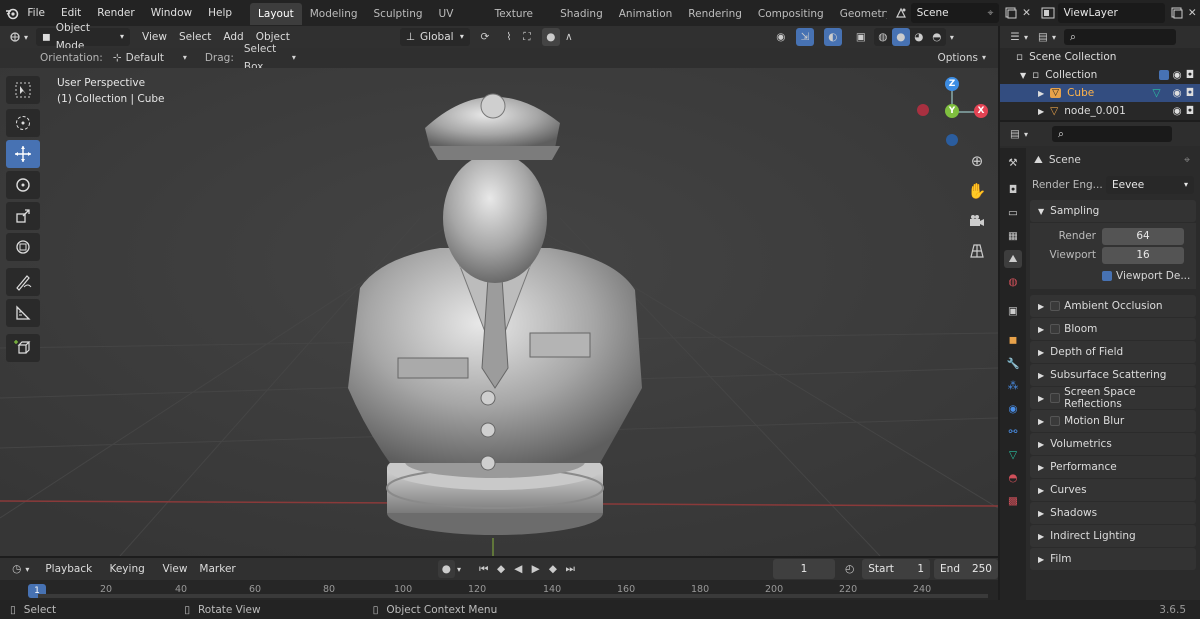 Image resolution: width=1200 pixels, height=619 pixels. What do you see at coordinates (900, 13) in the screenshot?
I see `scene-icon` at bounding box center [900, 13].